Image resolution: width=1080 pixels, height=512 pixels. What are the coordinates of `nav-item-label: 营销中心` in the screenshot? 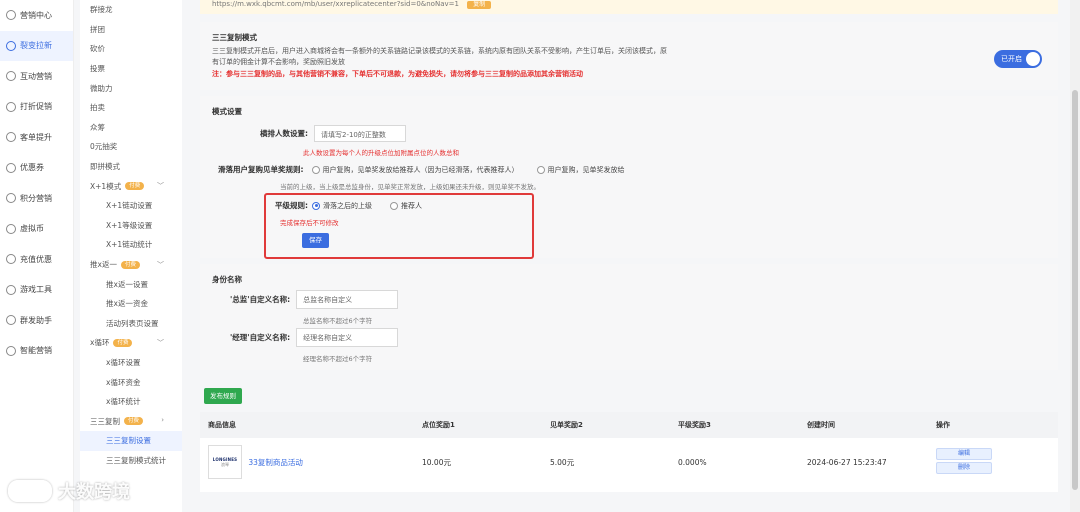 It's located at (36, 15).